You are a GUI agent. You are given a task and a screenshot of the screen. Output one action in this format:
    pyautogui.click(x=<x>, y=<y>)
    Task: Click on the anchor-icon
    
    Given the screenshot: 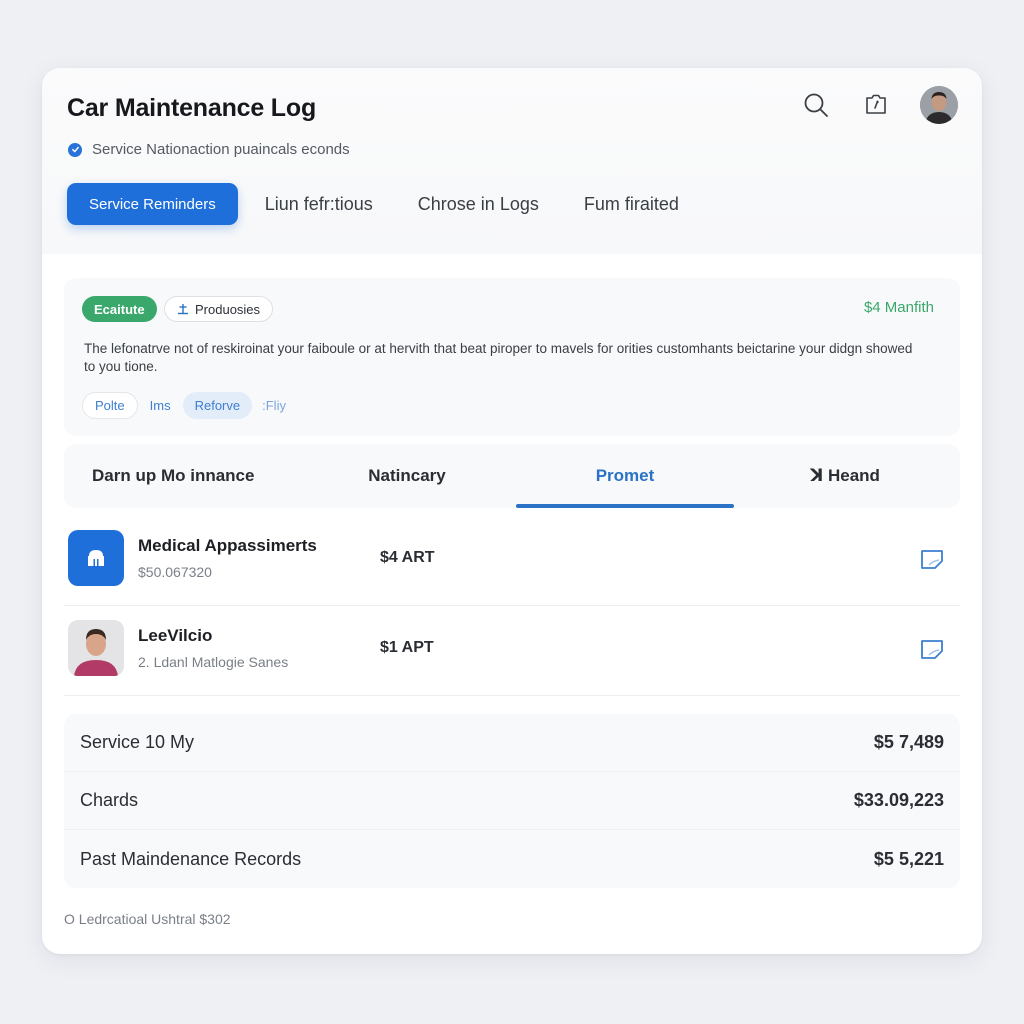 What is the action you would take?
    pyautogui.click(x=183, y=309)
    